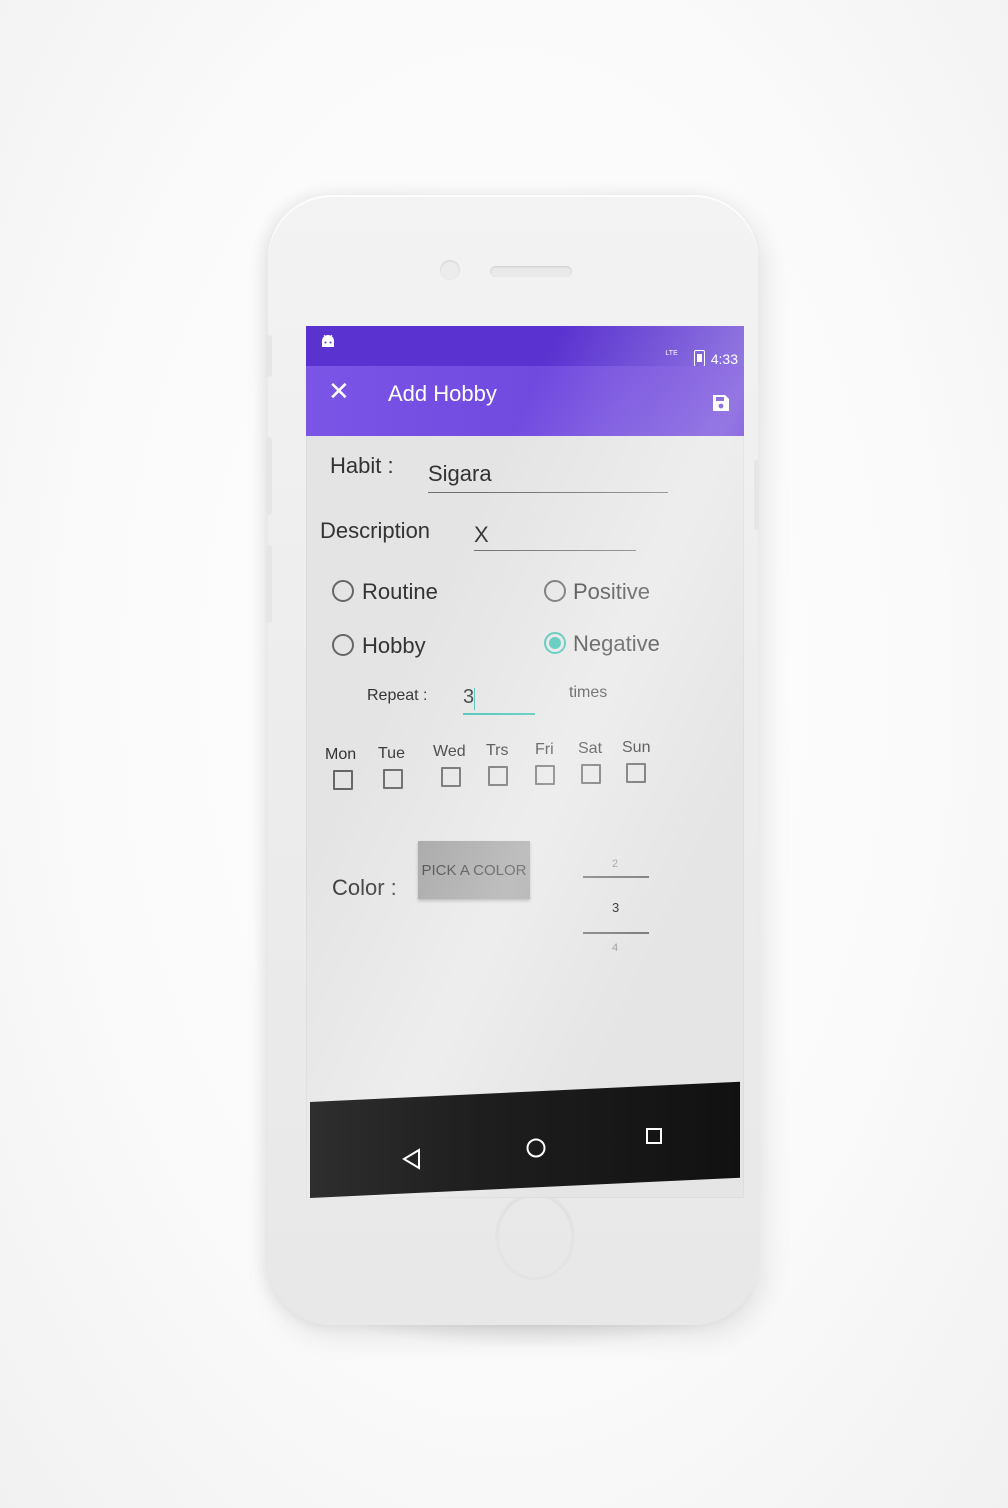  Describe the element at coordinates (535, 1236) in the screenshot. I see `home-button` at that location.